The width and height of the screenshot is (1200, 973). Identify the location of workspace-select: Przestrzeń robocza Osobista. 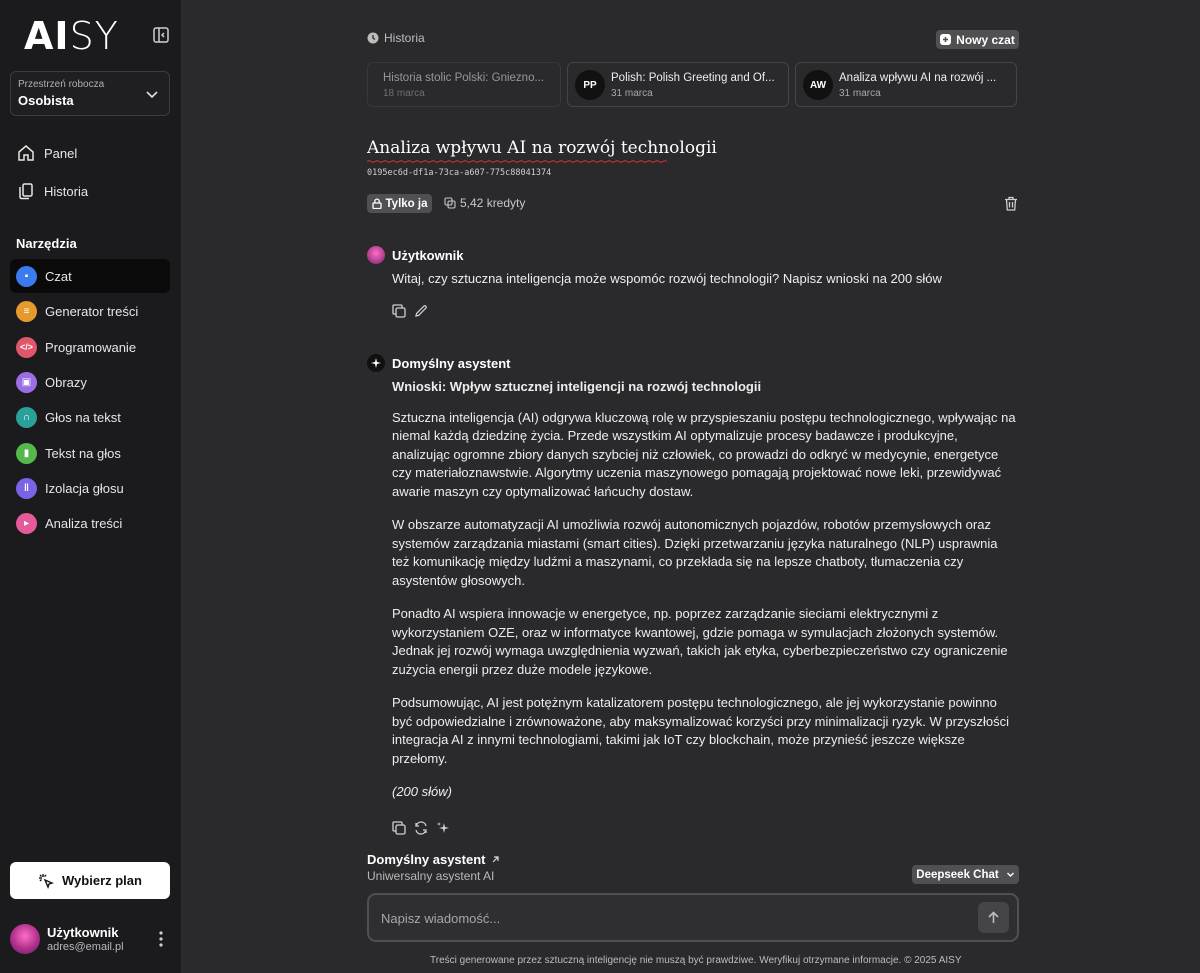
(90, 93).